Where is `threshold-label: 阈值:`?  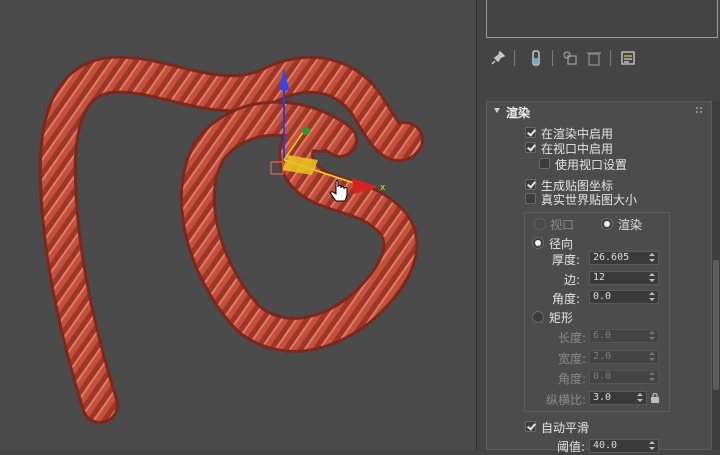 threshold-label: 阈值: is located at coordinates (571, 447).